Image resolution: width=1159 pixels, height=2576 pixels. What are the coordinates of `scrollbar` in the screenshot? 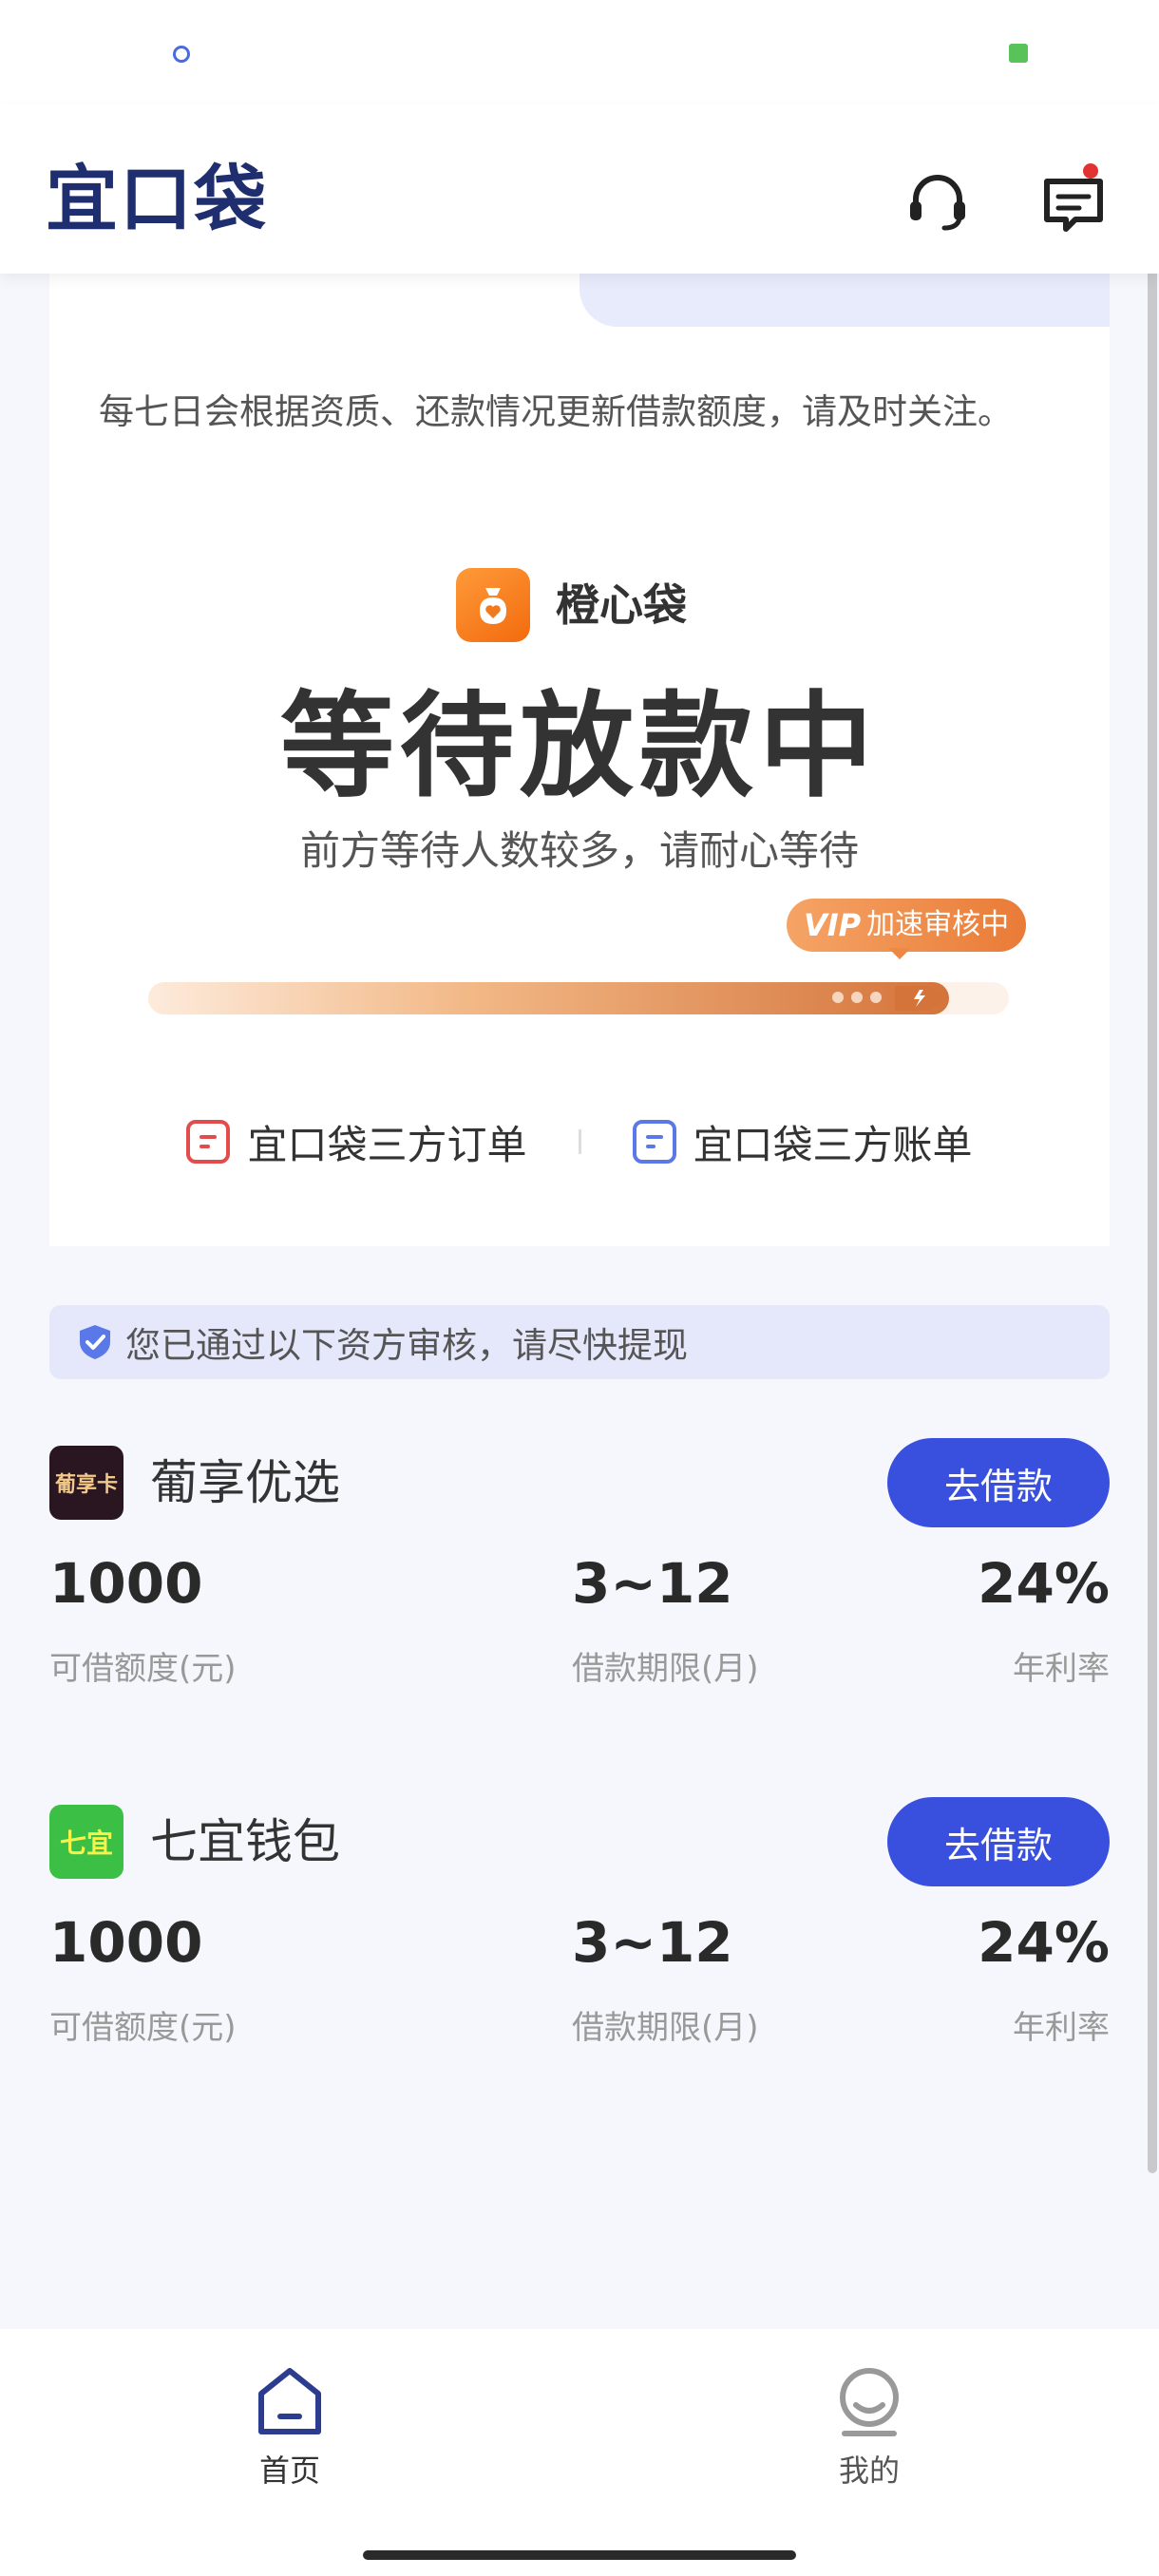 It's located at (1152, 1179).